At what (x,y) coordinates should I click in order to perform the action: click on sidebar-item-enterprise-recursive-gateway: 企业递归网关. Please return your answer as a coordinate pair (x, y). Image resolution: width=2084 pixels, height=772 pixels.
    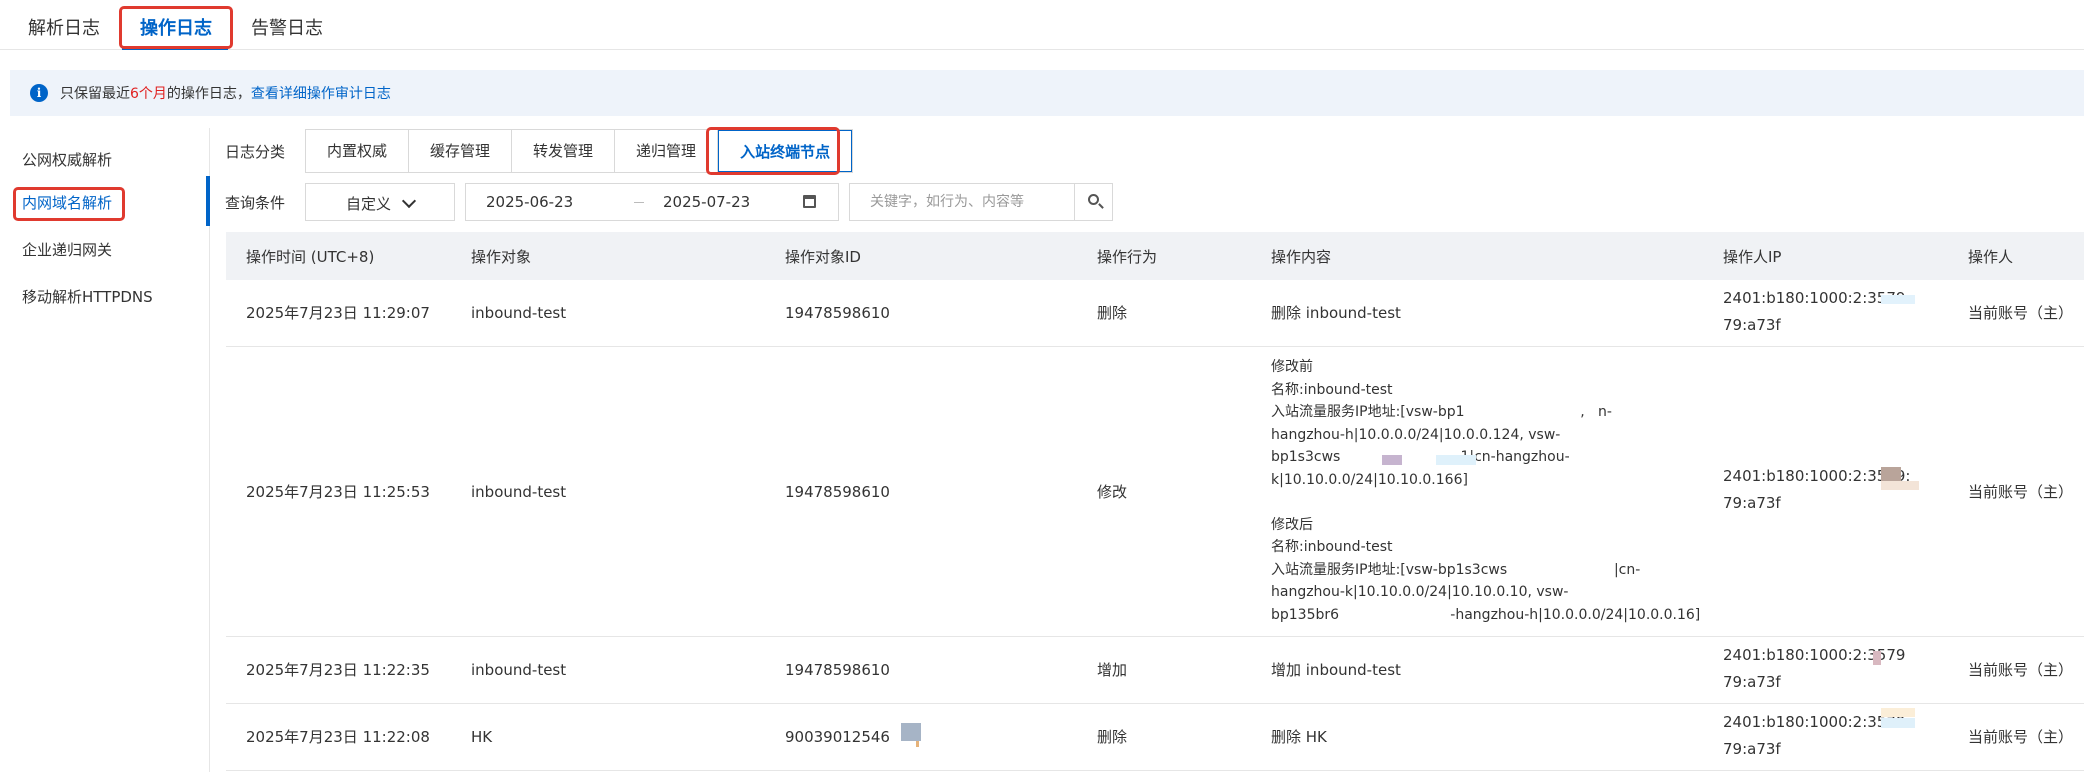
    Looking at the image, I should click on (67, 249).